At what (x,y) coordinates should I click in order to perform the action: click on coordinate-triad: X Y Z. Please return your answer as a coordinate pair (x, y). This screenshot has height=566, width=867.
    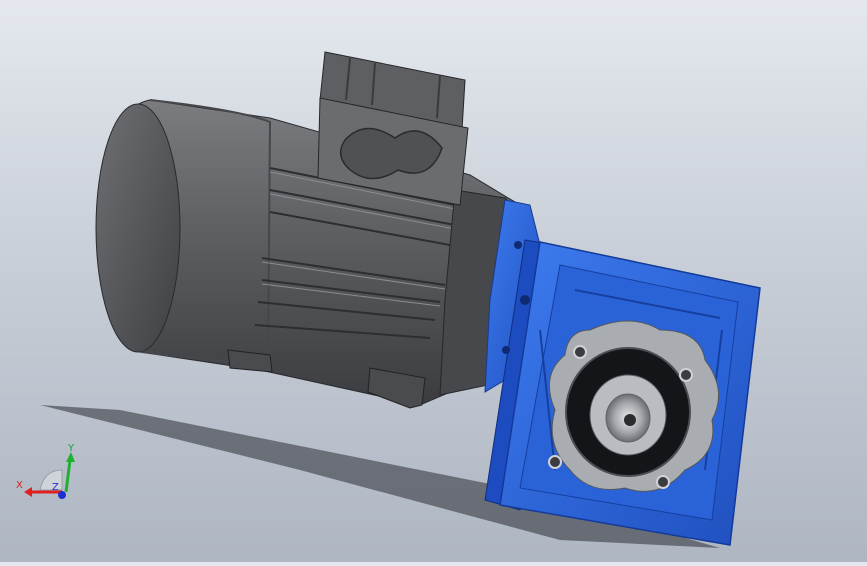
    Looking at the image, I should click on (50, 475).